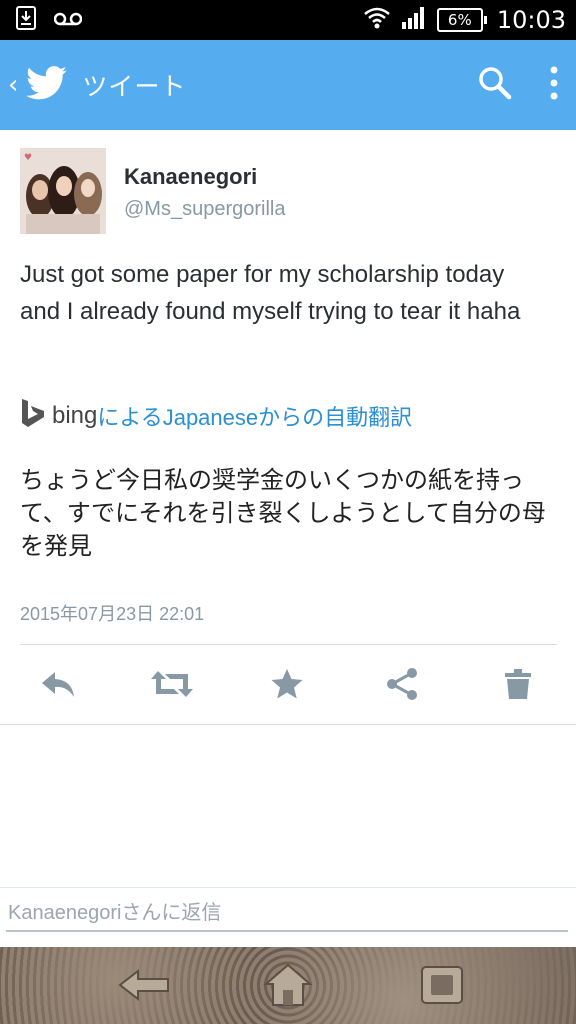 This screenshot has height=1024, width=576. Describe the element at coordinates (68, 20) in the screenshot. I see `voicemail-icon` at that location.